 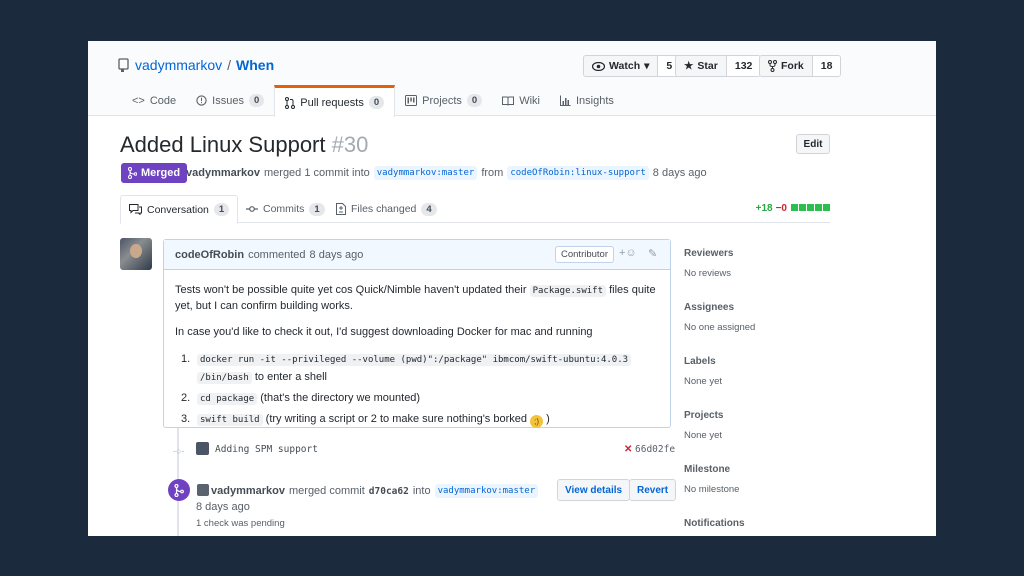 I want to click on chevron-down-icon: ▾, so click(x=647, y=66).